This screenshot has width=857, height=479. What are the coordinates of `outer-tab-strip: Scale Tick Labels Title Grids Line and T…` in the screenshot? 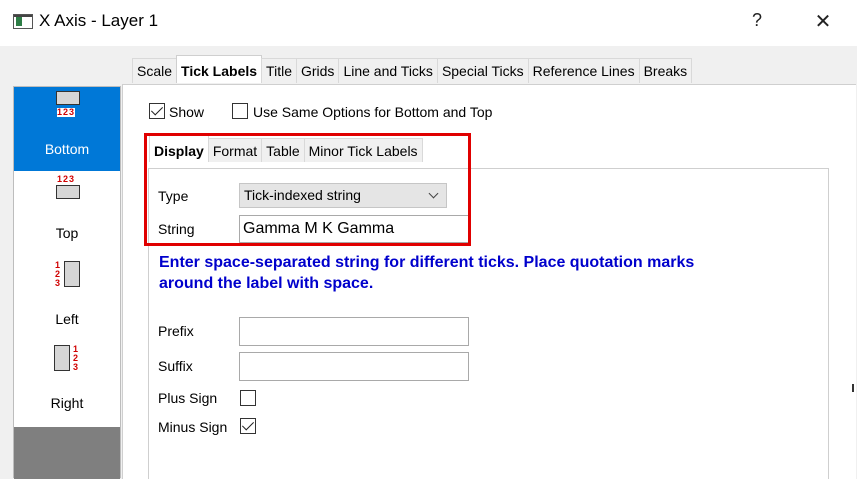 It's located at (412, 69).